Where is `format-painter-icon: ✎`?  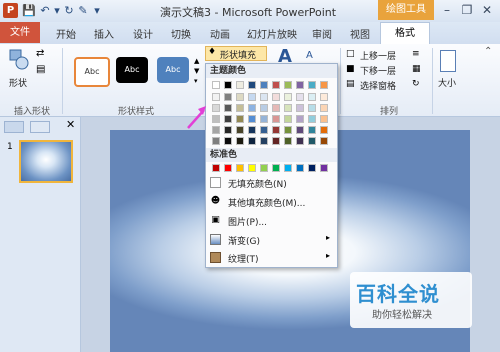 format-painter-icon: ✎ is located at coordinates (83, 11).